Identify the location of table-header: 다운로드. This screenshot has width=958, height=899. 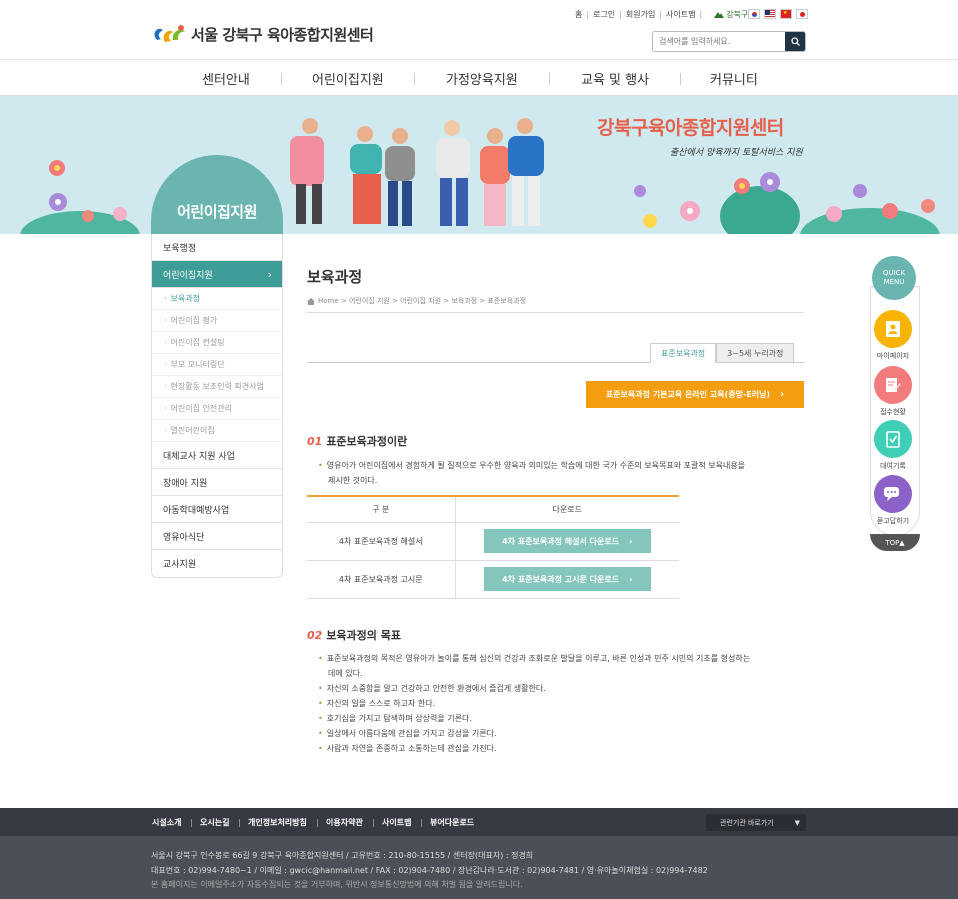
(567, 509).